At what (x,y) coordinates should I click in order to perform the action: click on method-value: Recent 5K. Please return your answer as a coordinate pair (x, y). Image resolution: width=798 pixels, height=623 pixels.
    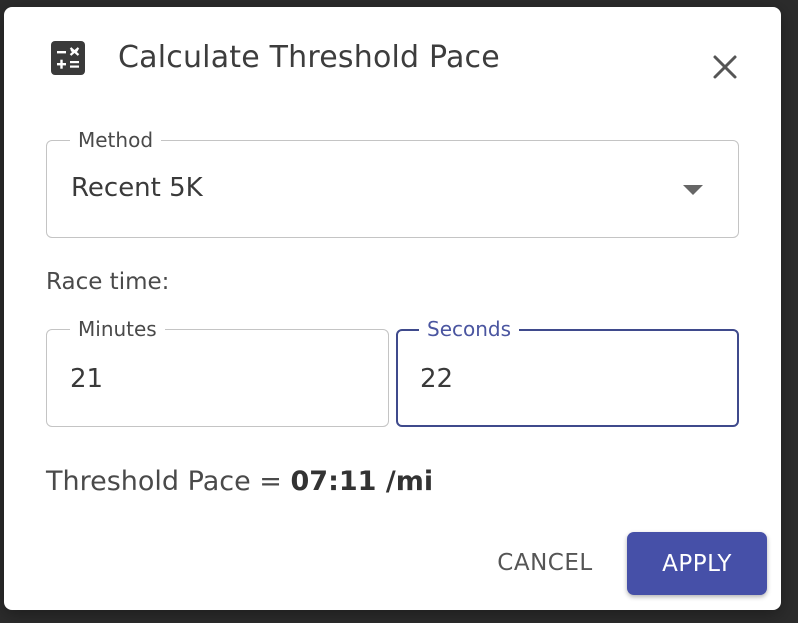
    Looking at the image, I should click on (137, 188).